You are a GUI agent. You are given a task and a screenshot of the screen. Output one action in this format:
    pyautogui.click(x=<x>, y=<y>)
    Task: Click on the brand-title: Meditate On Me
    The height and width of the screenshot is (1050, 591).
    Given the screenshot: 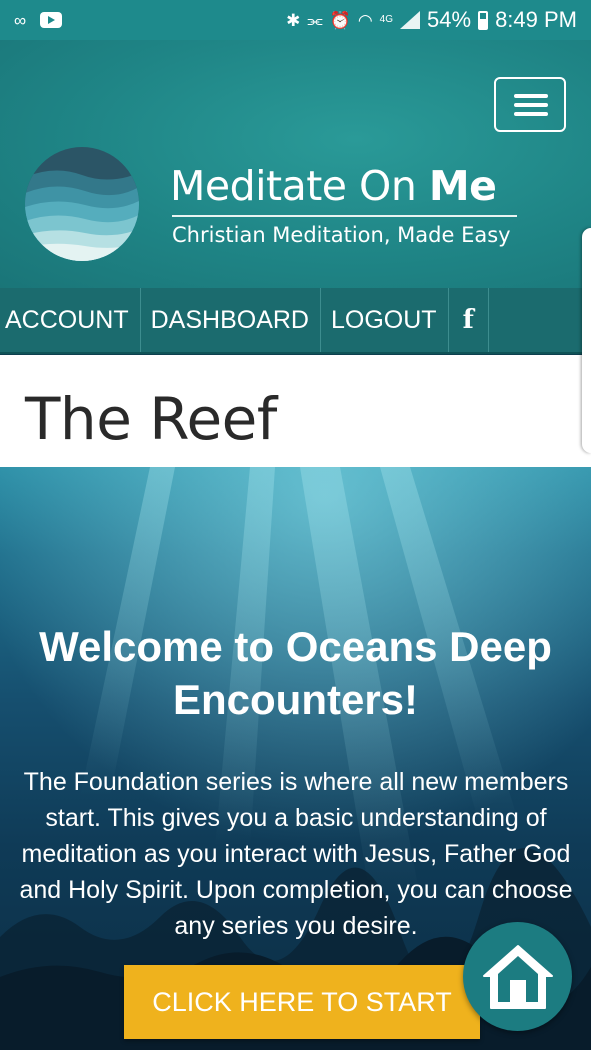 What is the action you would take?
    pyautogui.click(x=333, y=186)
    